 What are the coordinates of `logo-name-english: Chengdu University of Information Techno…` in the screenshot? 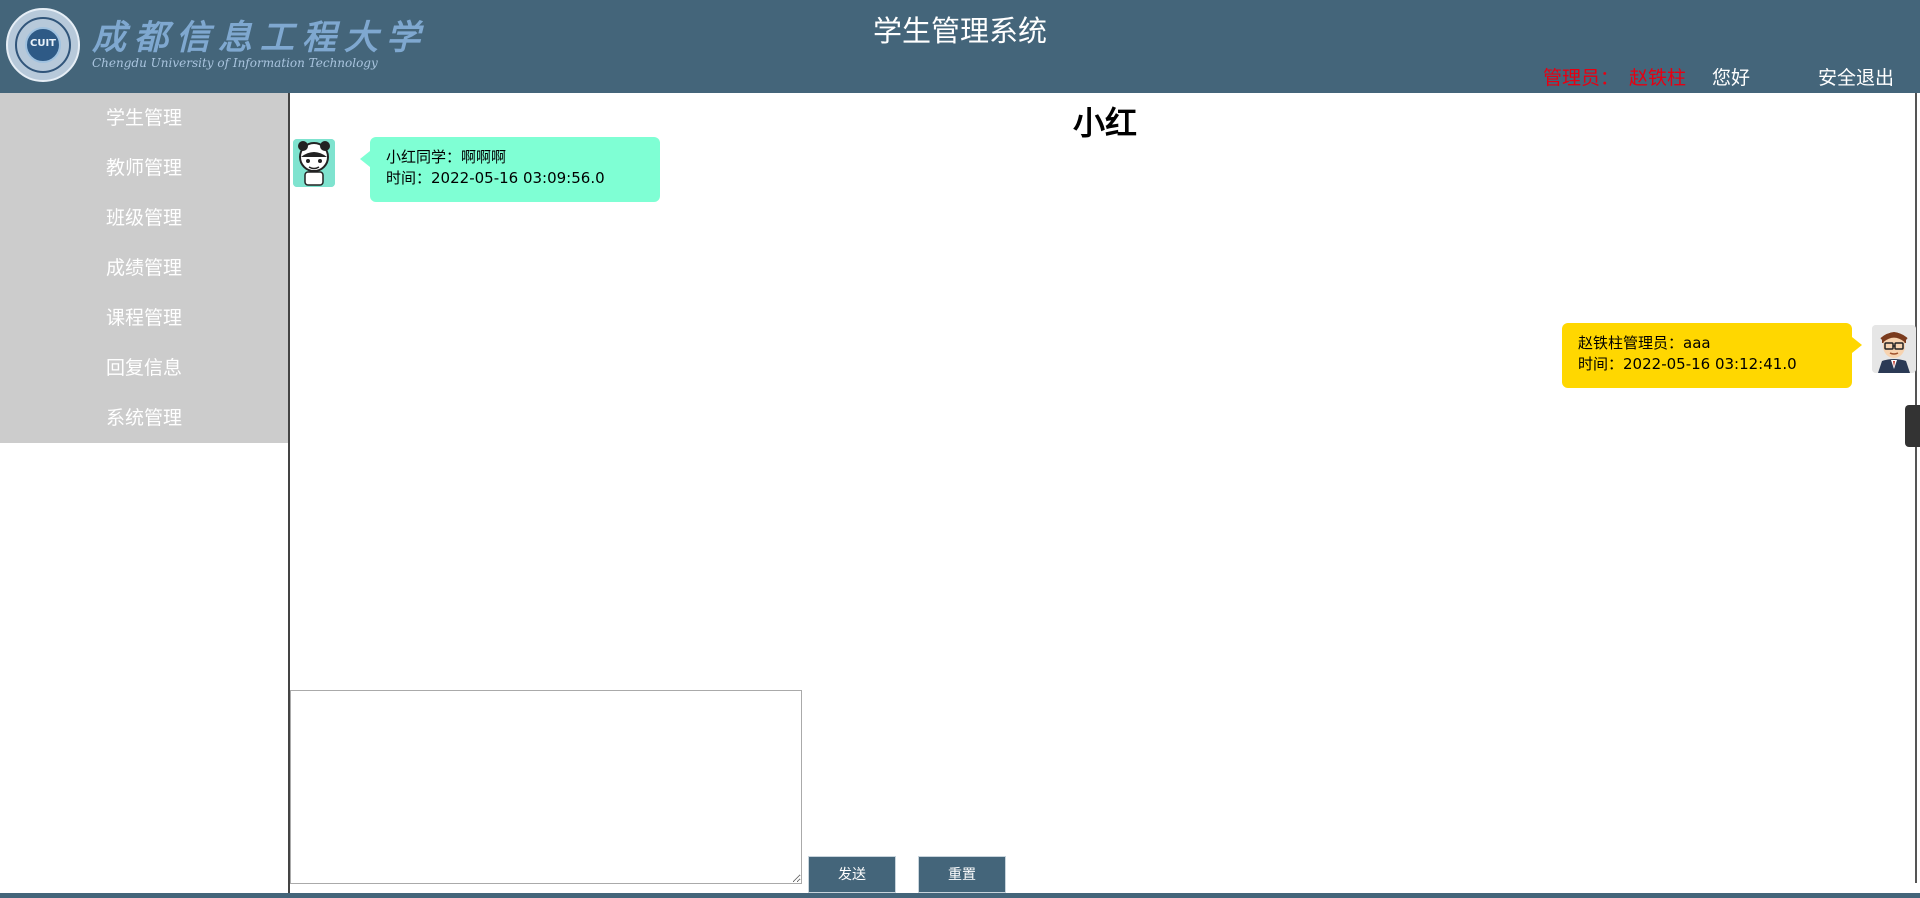 It's located at (235, 63).